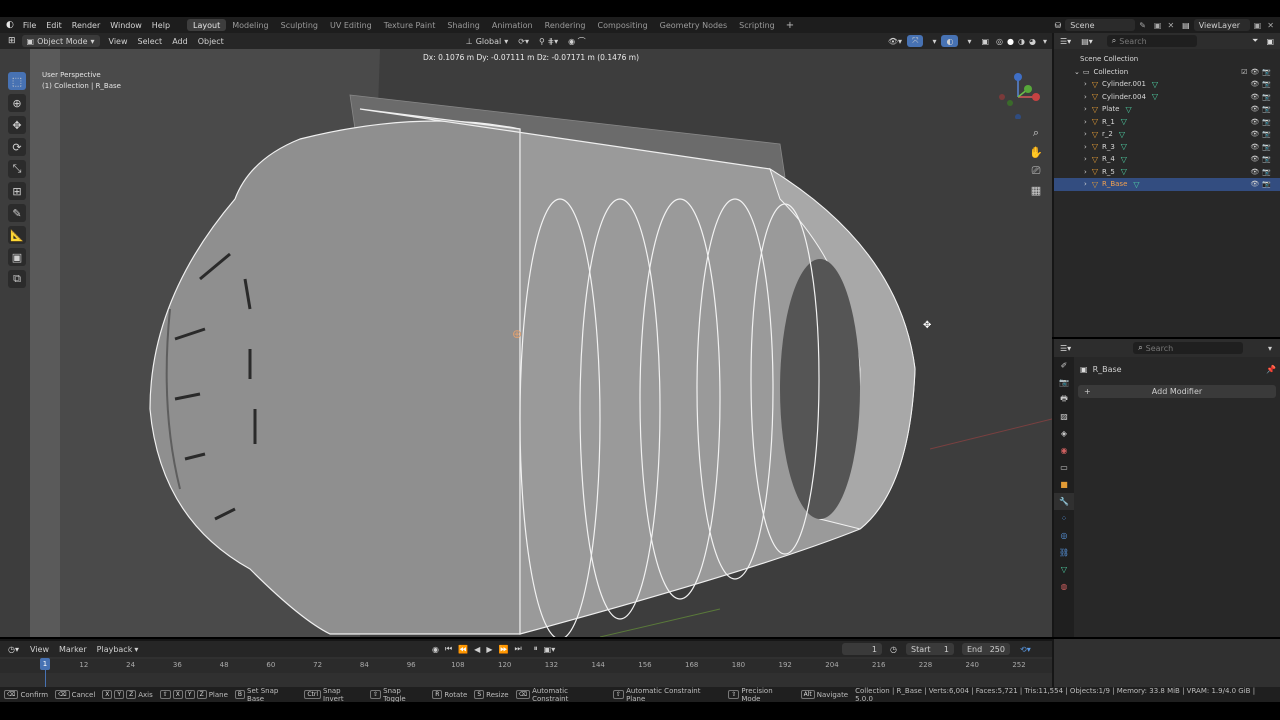 The width and height of the screenshot is (1280, 720). What do you see at coordinates (1036, 190) in the screenshot?
I see `ortho-grid-icon: ▦` at bounding box center [1036, 190].